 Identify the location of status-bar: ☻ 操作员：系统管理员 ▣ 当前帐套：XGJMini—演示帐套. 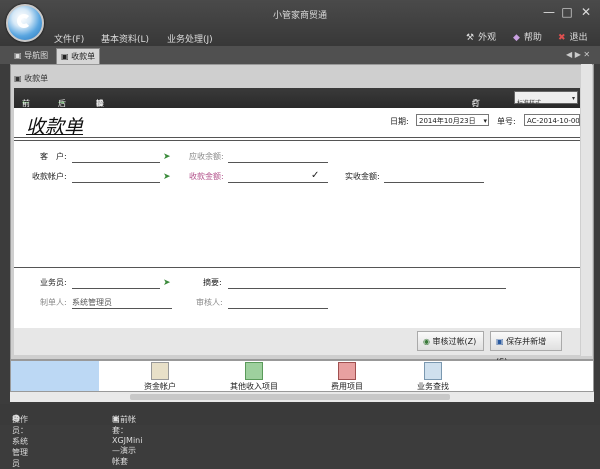
(300, 436).